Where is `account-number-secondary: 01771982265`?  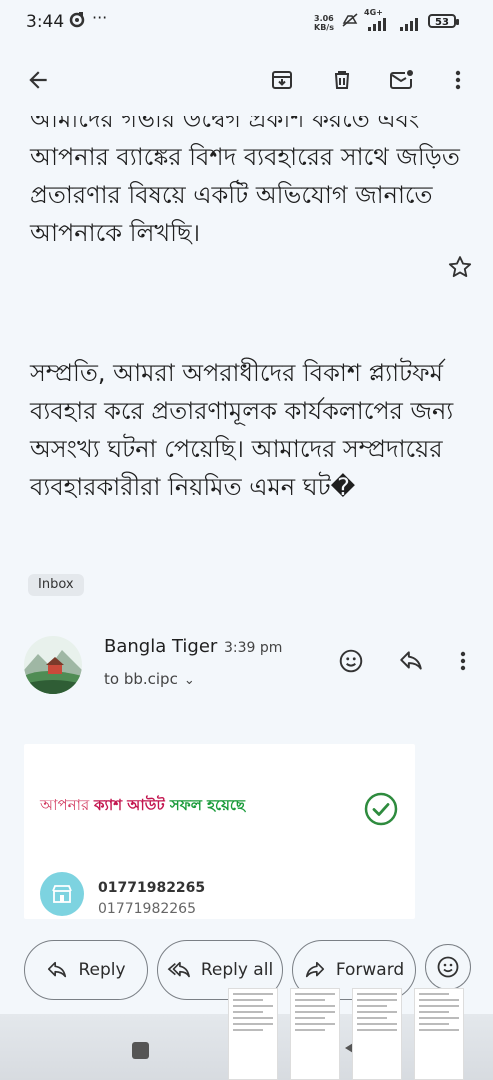 account-number-secondary: 01771982265 is located at coordinates (147, 909).